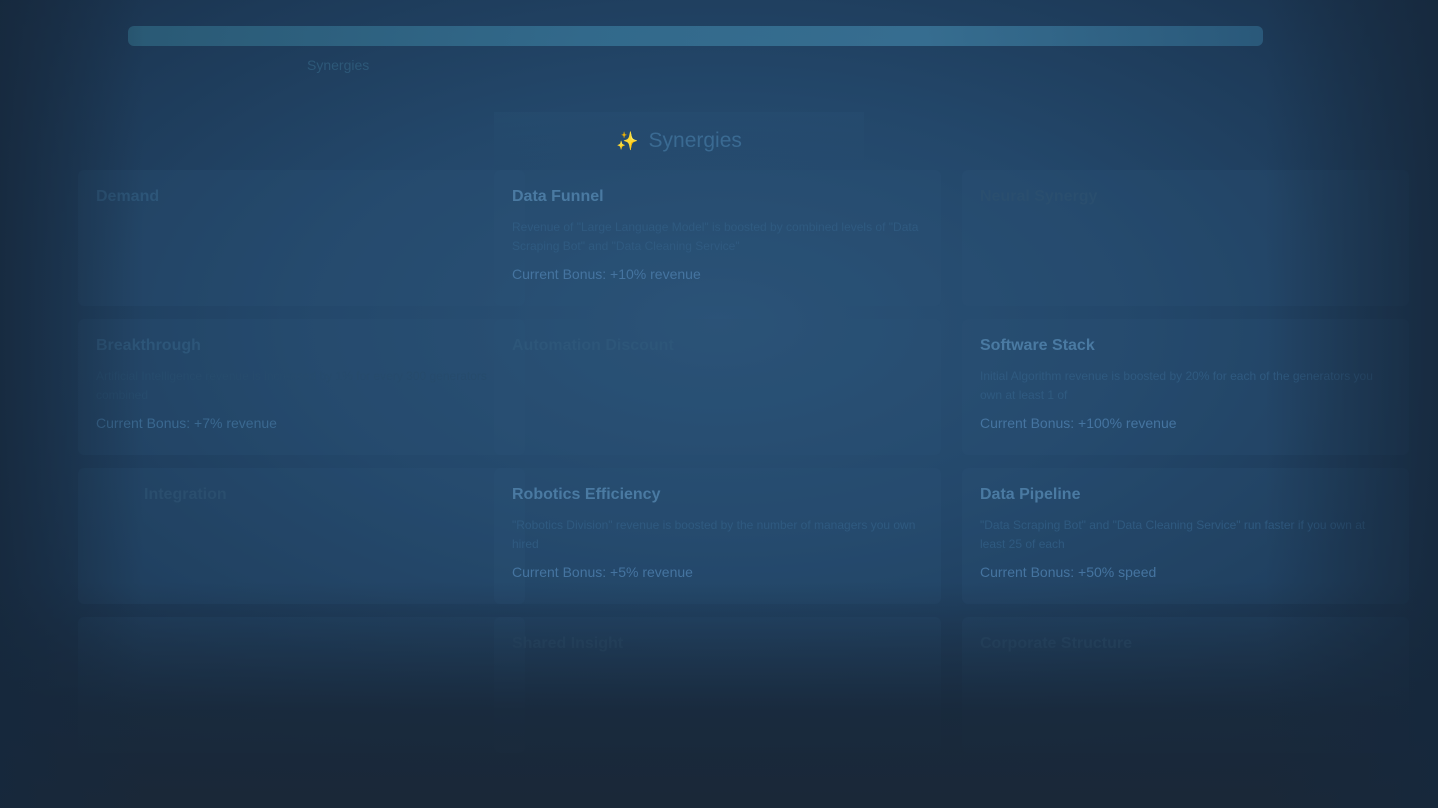 This screenshot has width=1438, height=808. Describe the element at coordinates (1185, 238) in the screenshot. I see `synergy-card-neural-synergy: Neural Synergy` at that location.